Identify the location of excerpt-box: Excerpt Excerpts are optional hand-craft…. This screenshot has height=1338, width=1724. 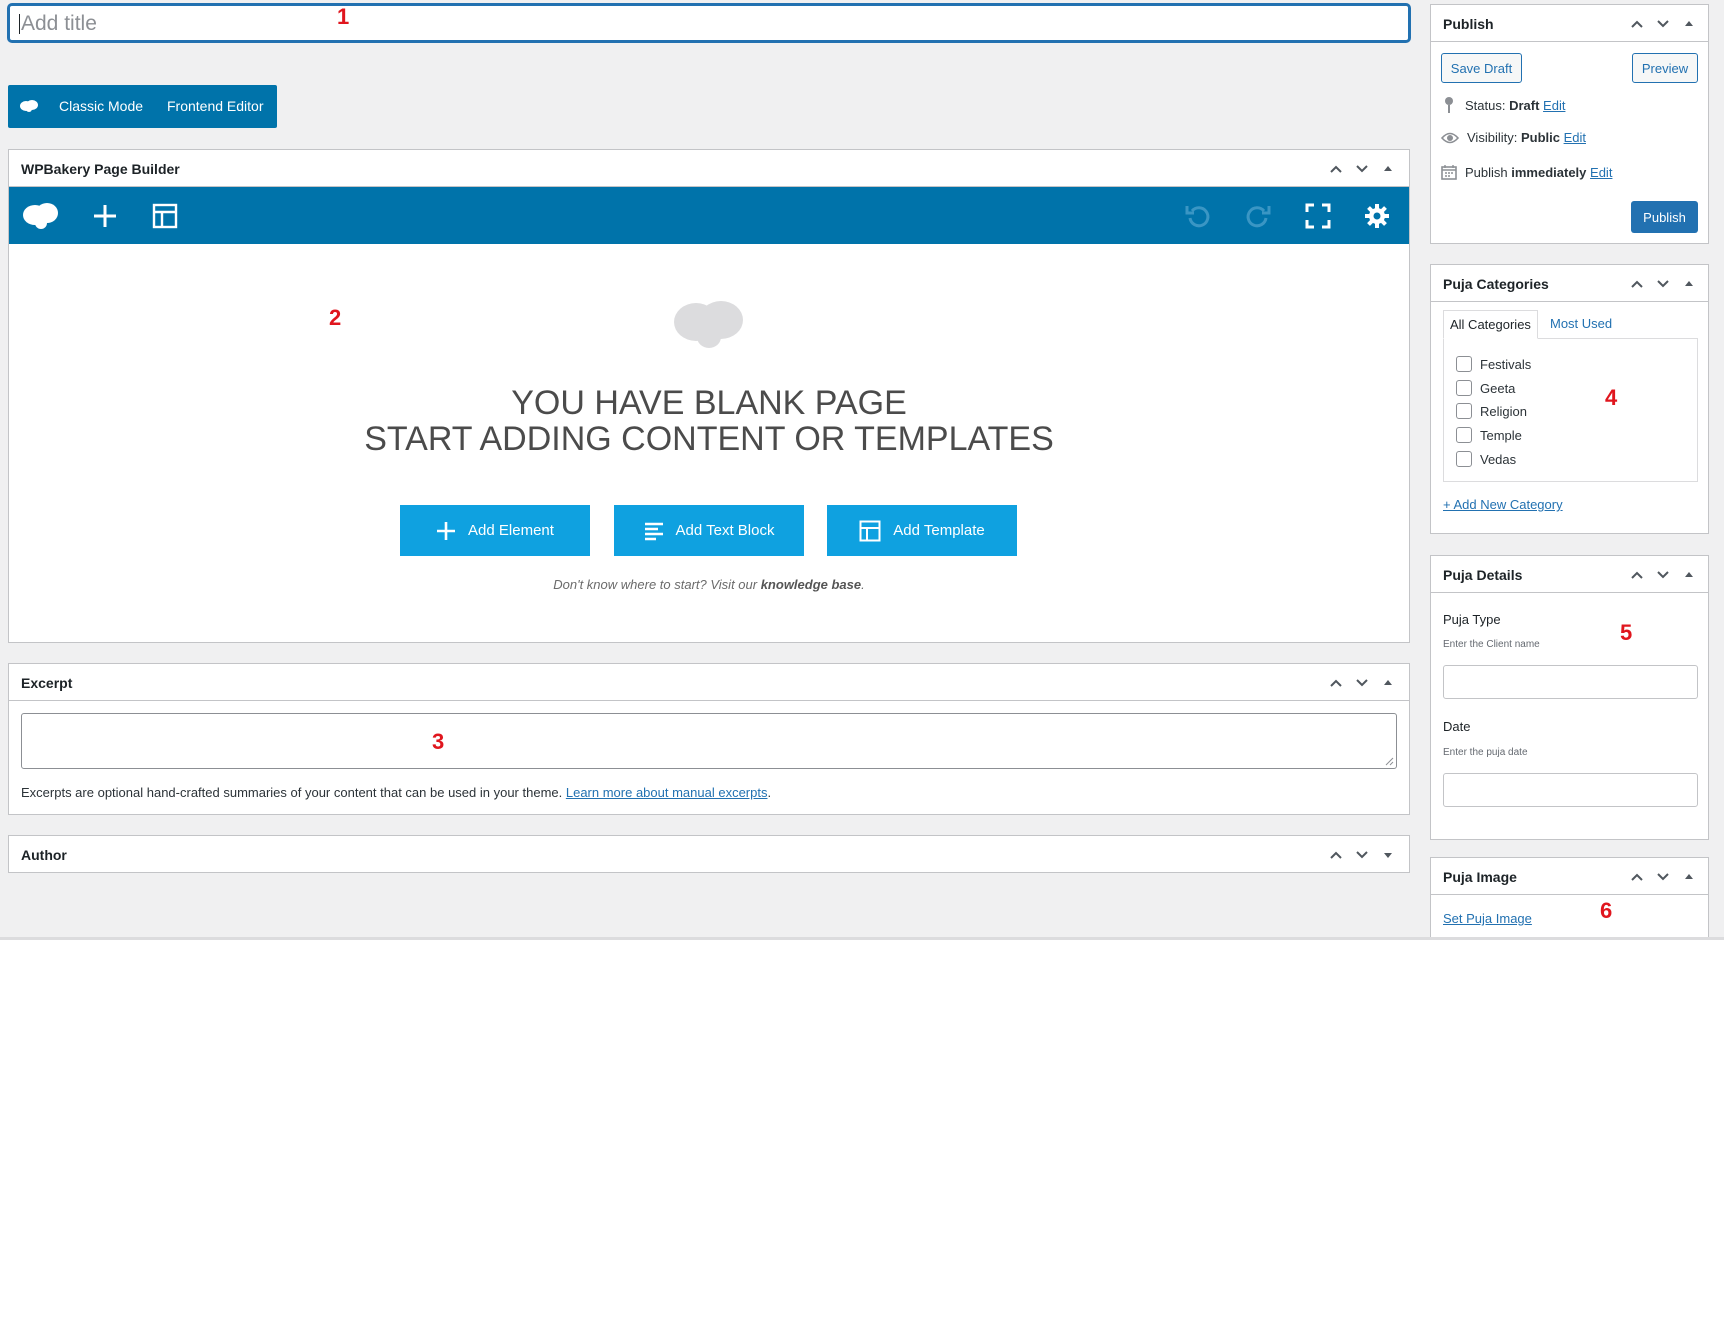
(709, 739).